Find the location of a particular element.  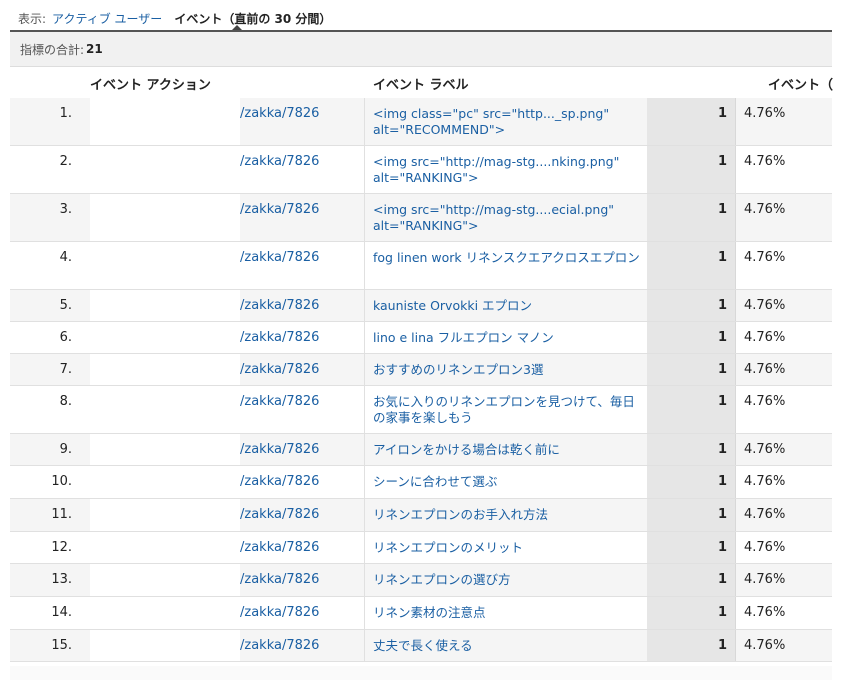

event-label-cell: 丈夫で長く使える is located at coordinates (506, 645).